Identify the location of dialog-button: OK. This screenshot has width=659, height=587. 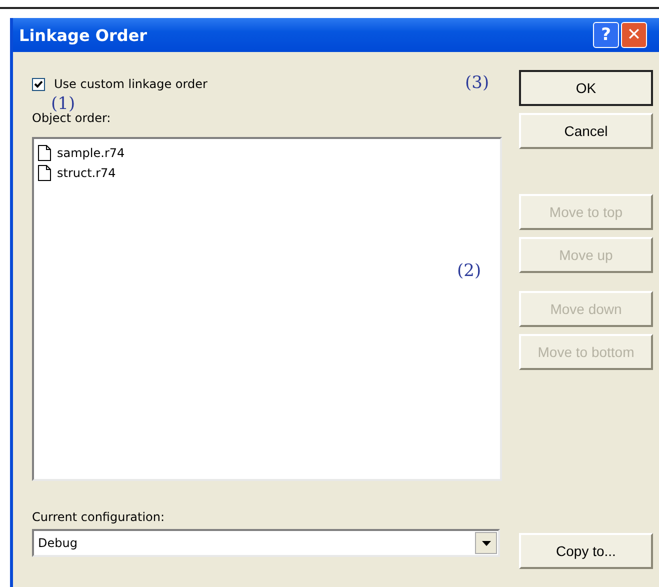
(586, 88).